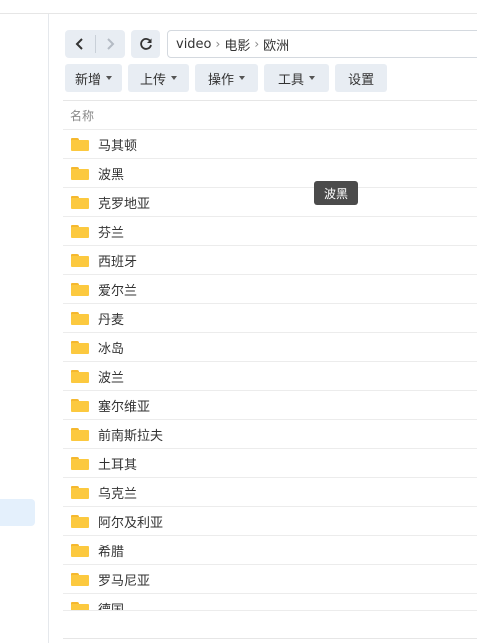 The width and height of the screenshot is (477, 643). Describe the element at coordinates (111, 378) in the screenshot. I see `file-name: 波兰` at that location.